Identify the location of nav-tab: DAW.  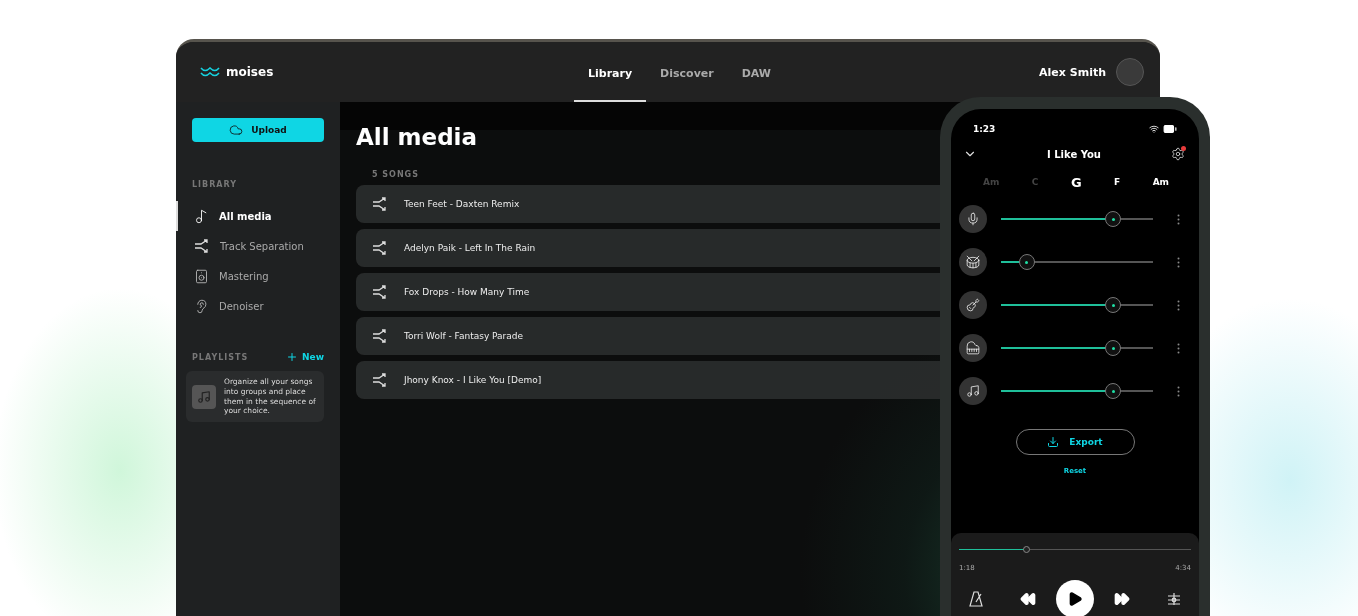
(756, 72).